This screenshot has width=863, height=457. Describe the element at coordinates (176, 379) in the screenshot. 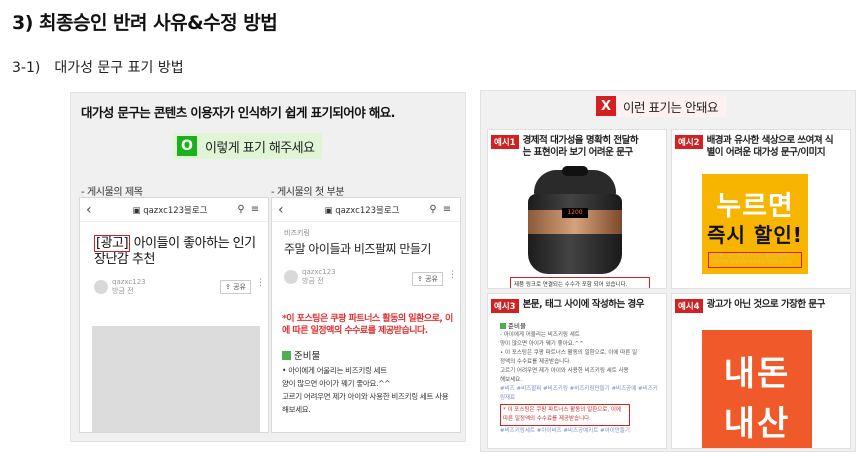

I see `image-placeholder` at that location.